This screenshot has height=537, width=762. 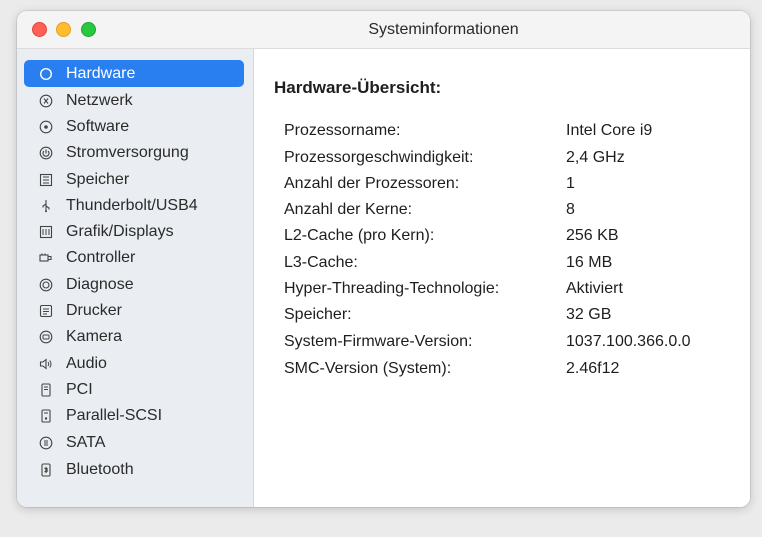 I want to click on sidebar-item-label: Thunderbolt/USB4, so click(x=132, y=205).